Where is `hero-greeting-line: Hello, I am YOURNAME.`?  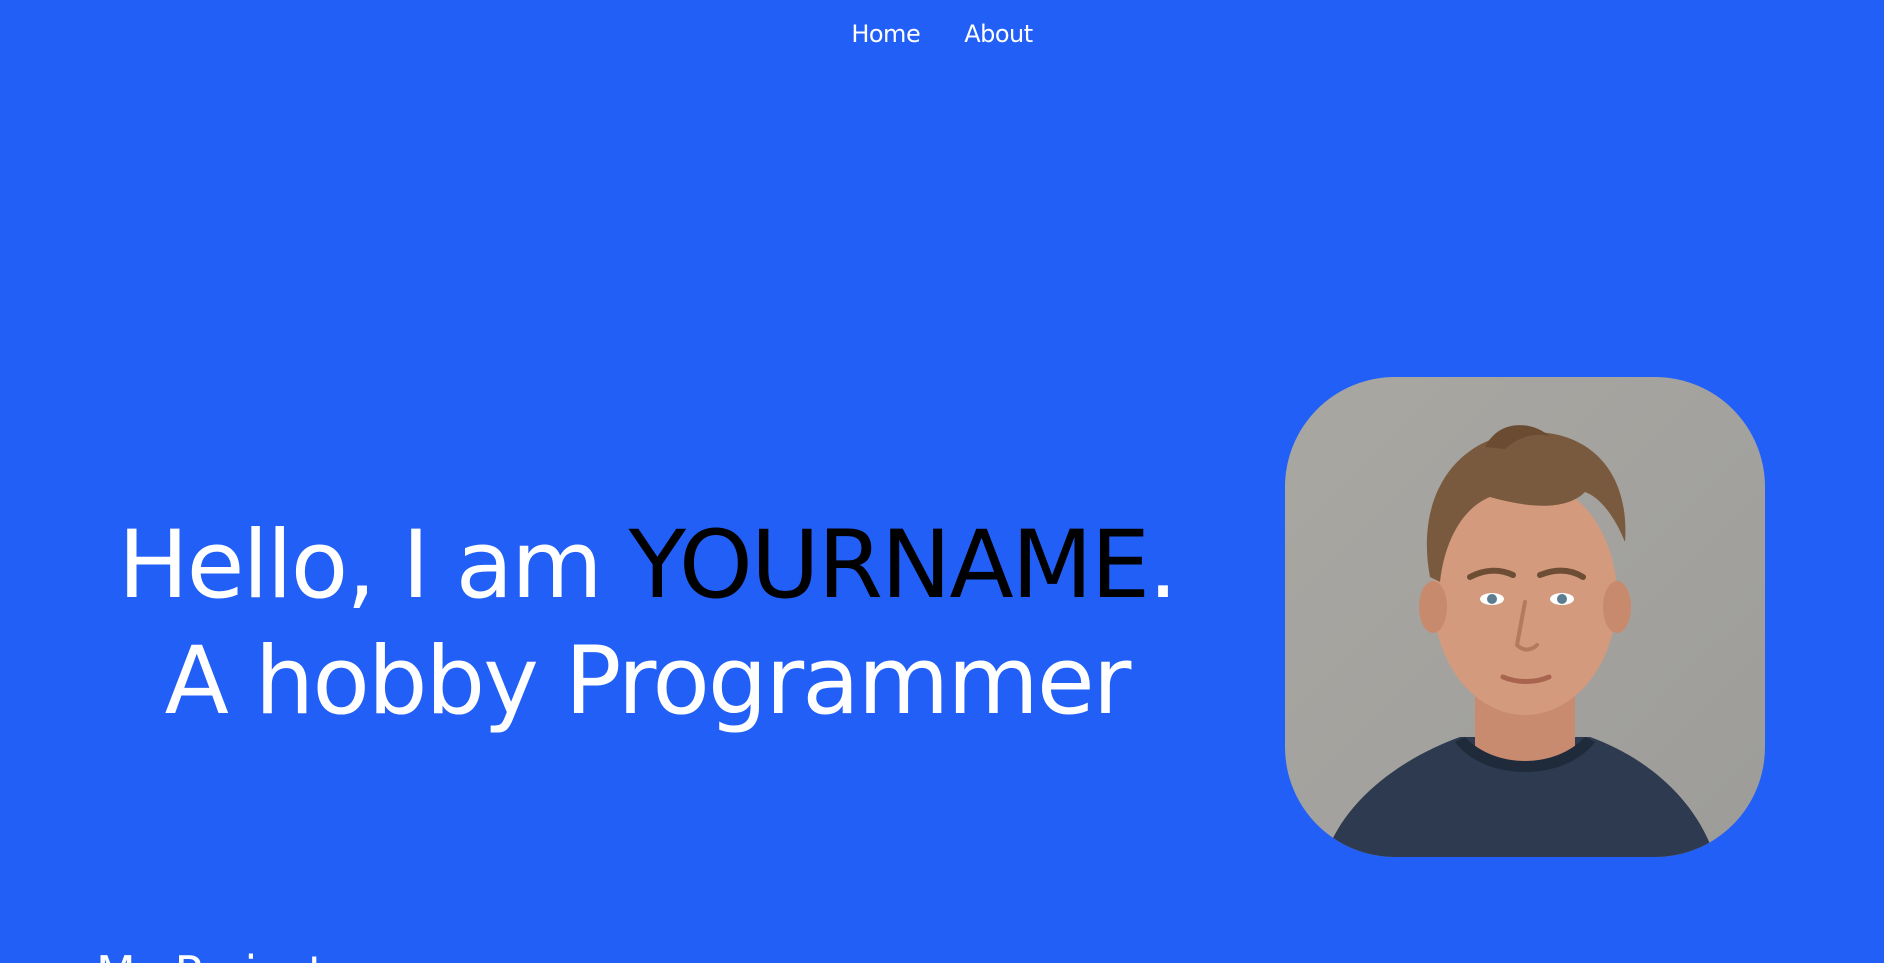 hero-greeting-line: Hello, I am YOURNAME. is located at coordinates (647, 566).